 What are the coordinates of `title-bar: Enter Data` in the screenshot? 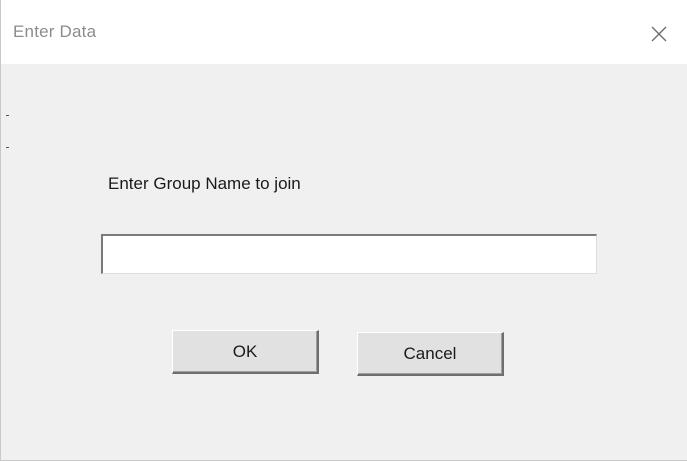 It's located at (344, 32).